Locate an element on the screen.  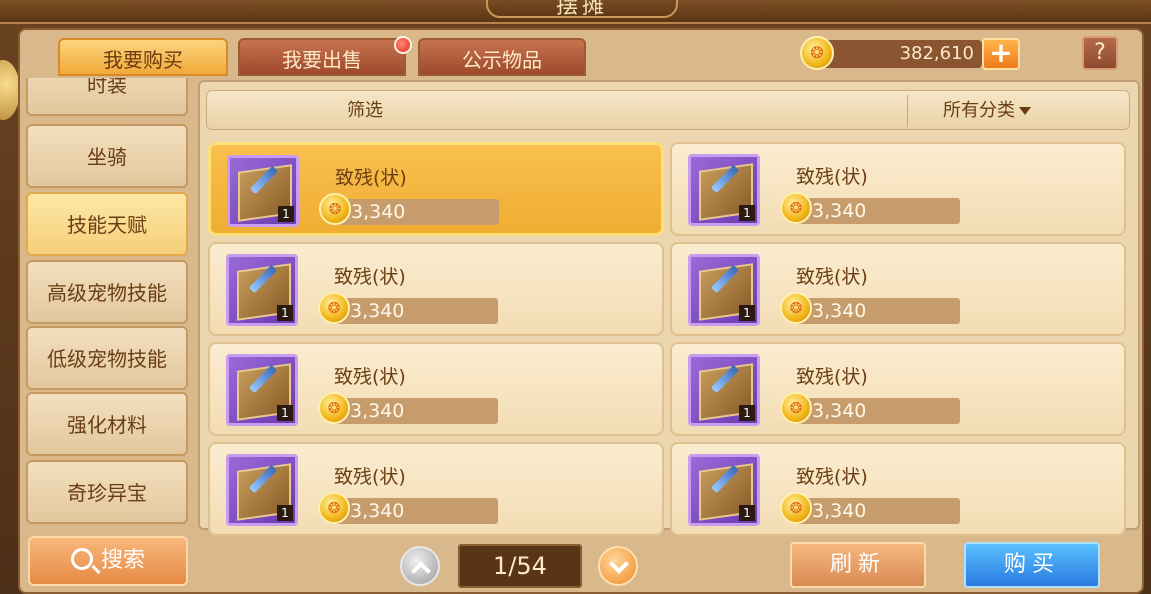
tab-public-items: 公示物品 is located at coordinates (502, 57).